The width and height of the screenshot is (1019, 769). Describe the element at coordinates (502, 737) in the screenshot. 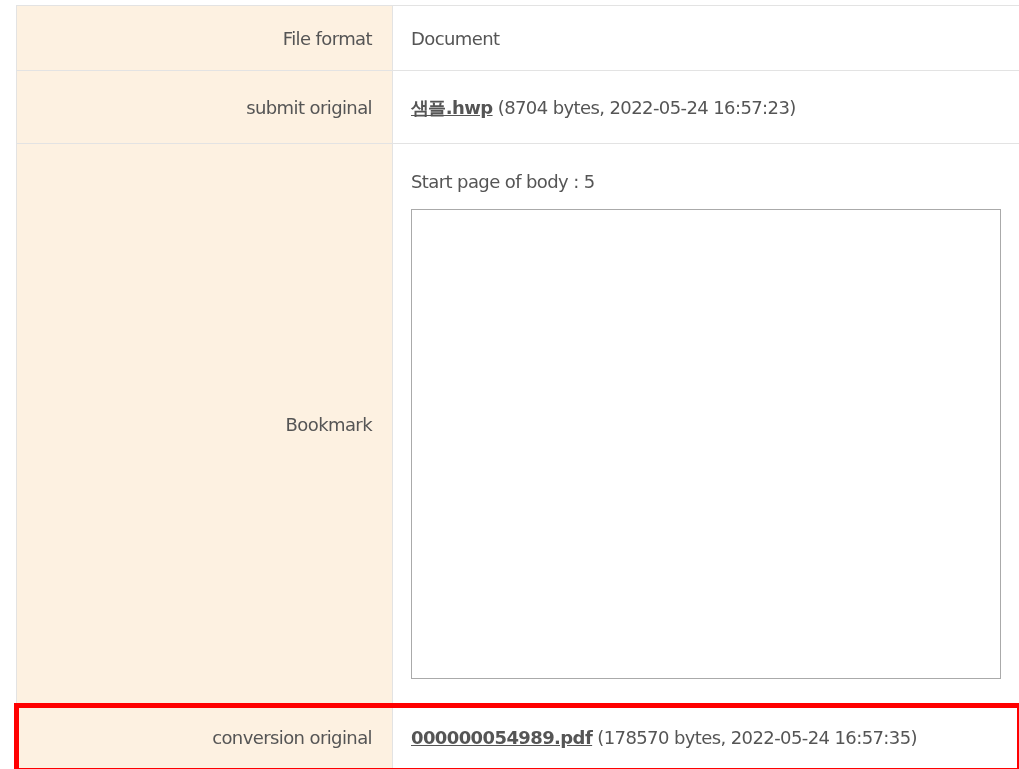

I see `file-link: 000000054989.pdf` at that location.